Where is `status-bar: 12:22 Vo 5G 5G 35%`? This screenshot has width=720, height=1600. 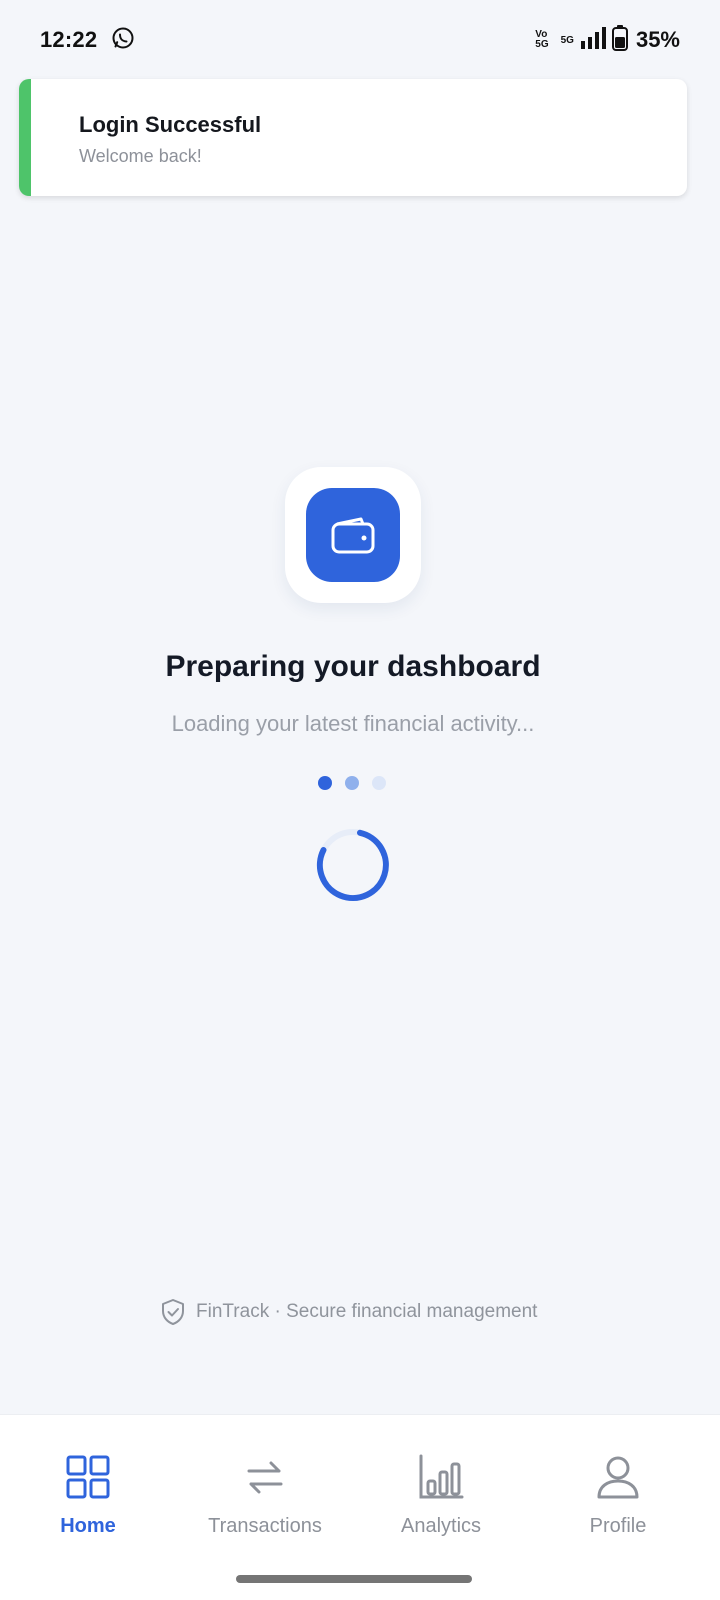 status-bar: 12:22 Vo 5G 5G 35% is located at coordinates (360, 40).